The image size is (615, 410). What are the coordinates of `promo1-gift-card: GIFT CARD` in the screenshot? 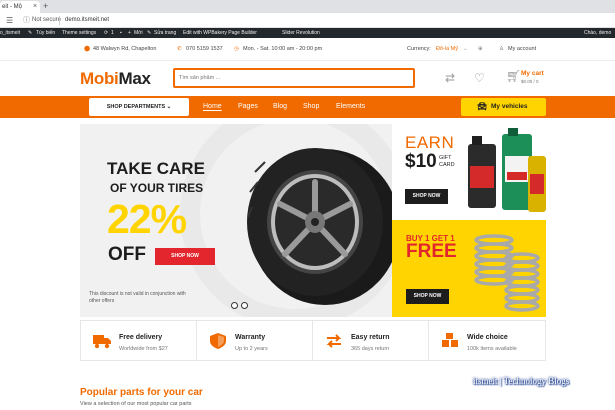 It's located at (447, 161).